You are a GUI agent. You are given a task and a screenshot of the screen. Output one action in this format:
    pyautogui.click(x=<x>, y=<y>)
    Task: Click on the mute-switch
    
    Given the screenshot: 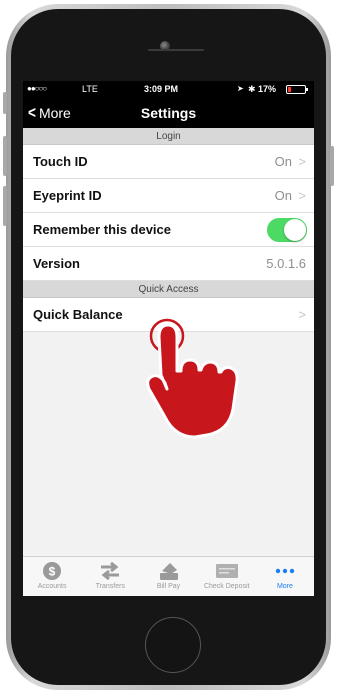 What is the action you would take?
    pyautogui.click(x=5, y=103)
    